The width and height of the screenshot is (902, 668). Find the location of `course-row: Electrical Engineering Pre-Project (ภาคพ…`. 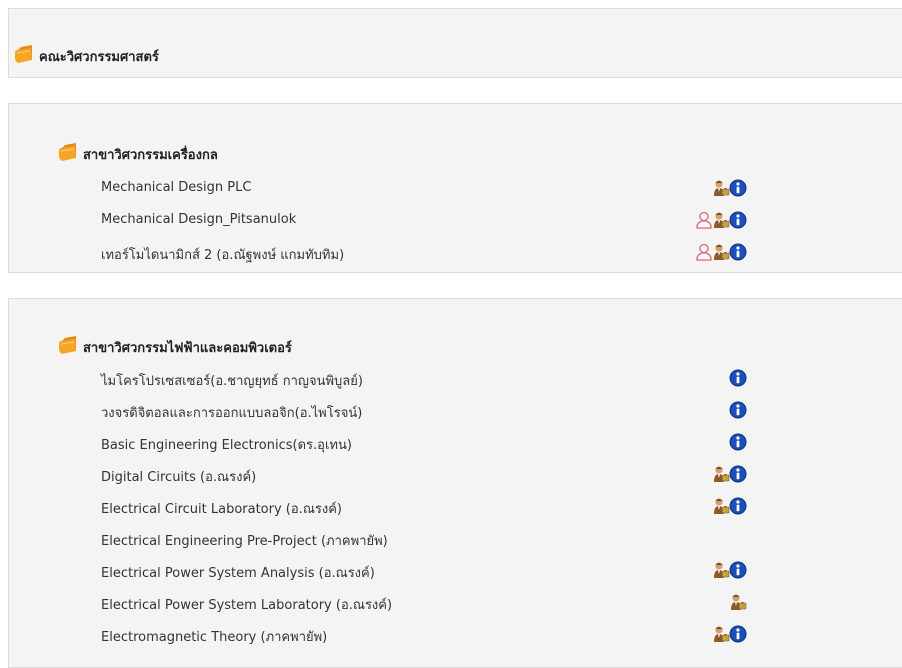

course-row: Electrical Engineering Pre-Project (ภาคพ… is located at coordinates (451, 539).